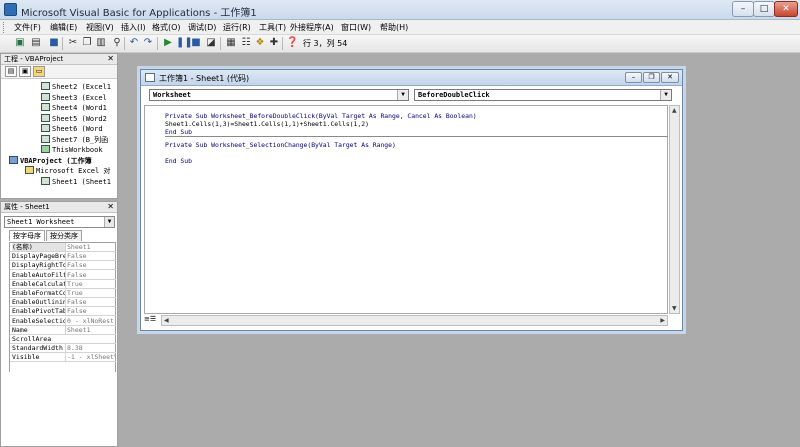 This screenshot has width=800, height=447. What do you see at coordinates (79, 108) in the screenshot?
I see `tree-item-label: Sheet4 (Word1` at bounding box center [79, 108].